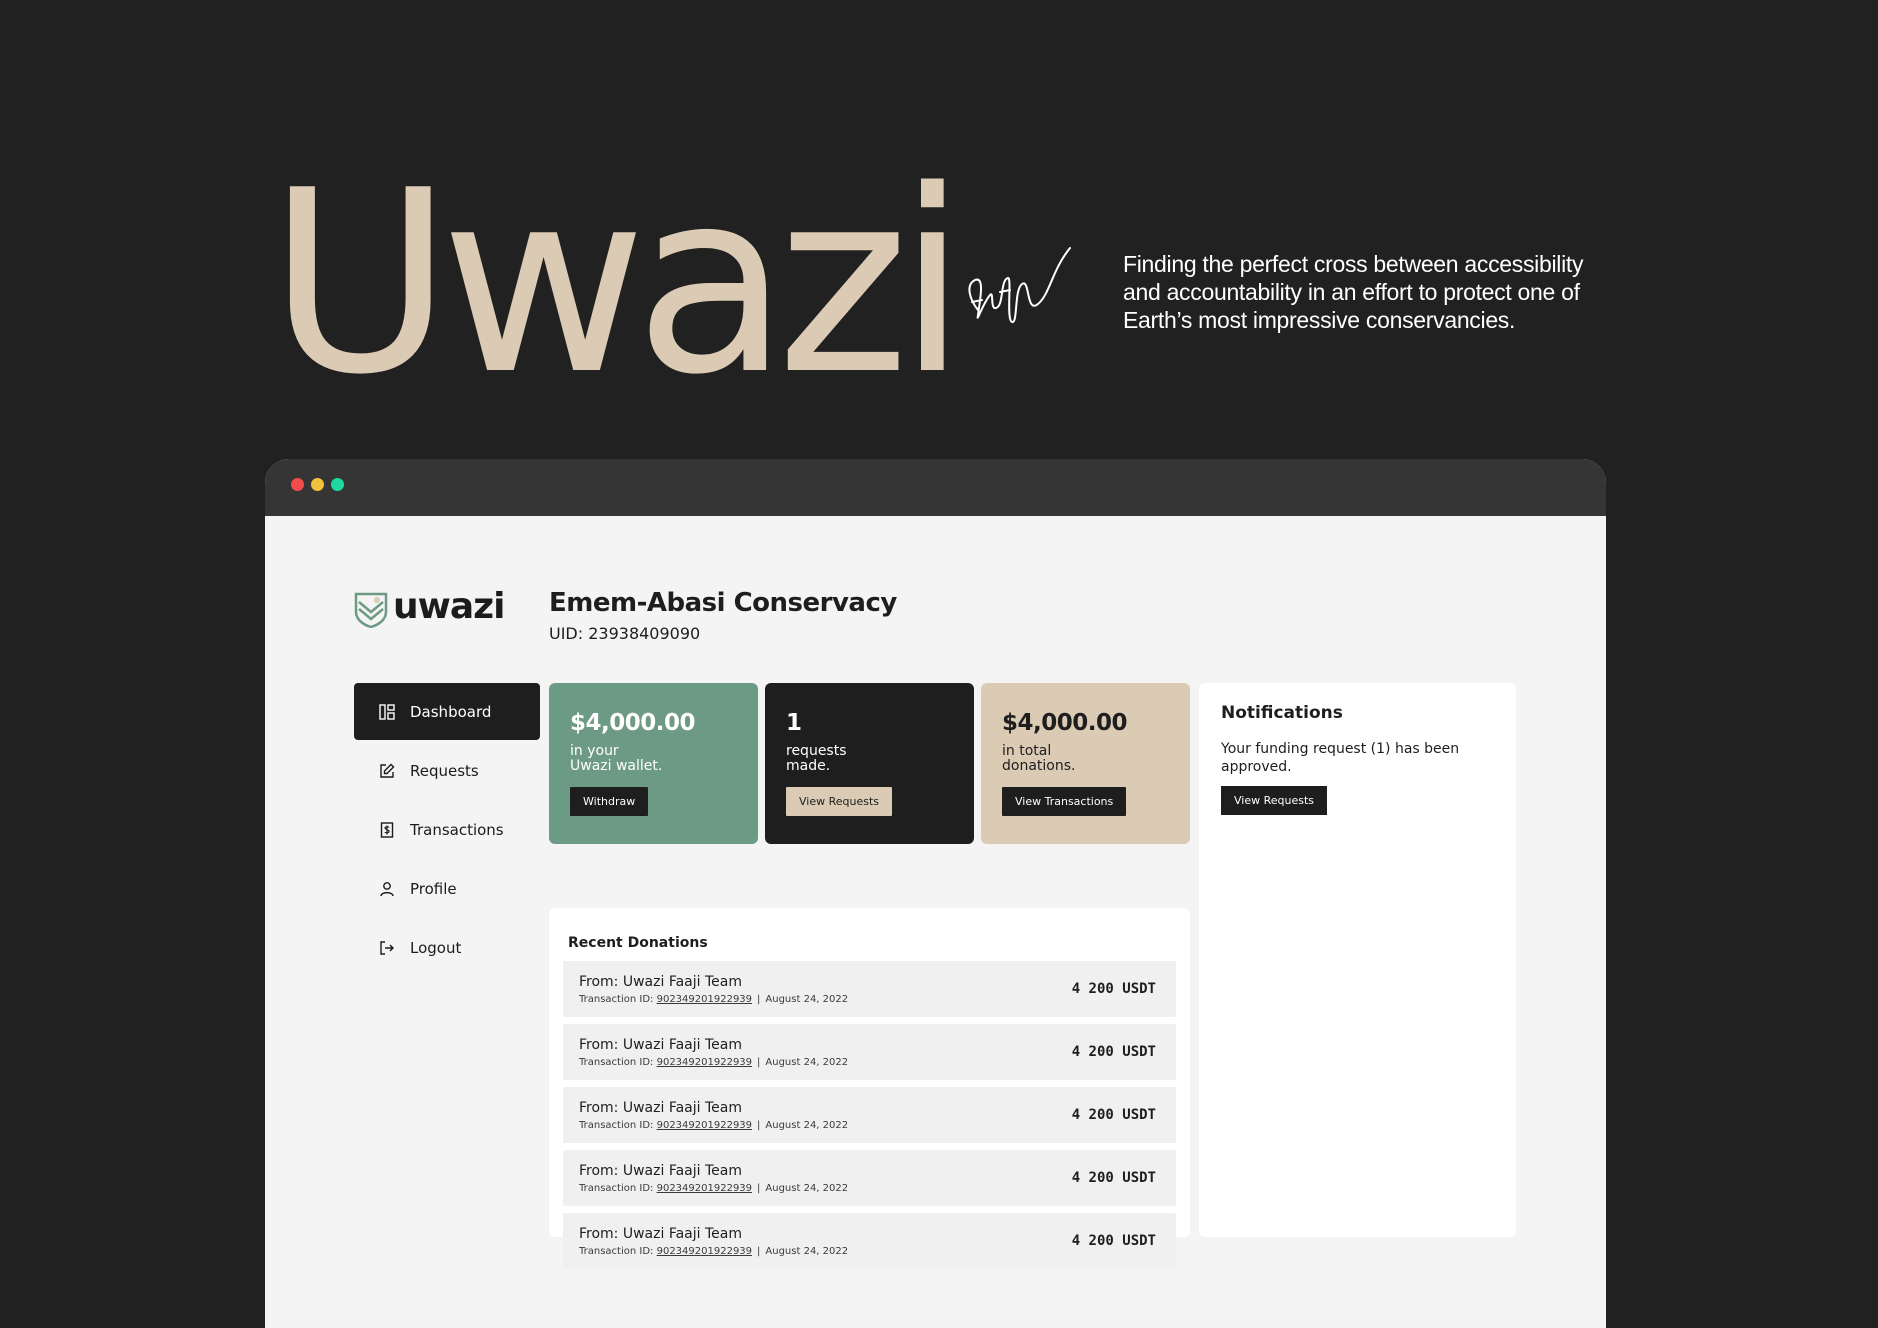  Describe the element at coordinates (609, 801) in the screenshot. I see `withdraw-button: Withdraw` at that location.